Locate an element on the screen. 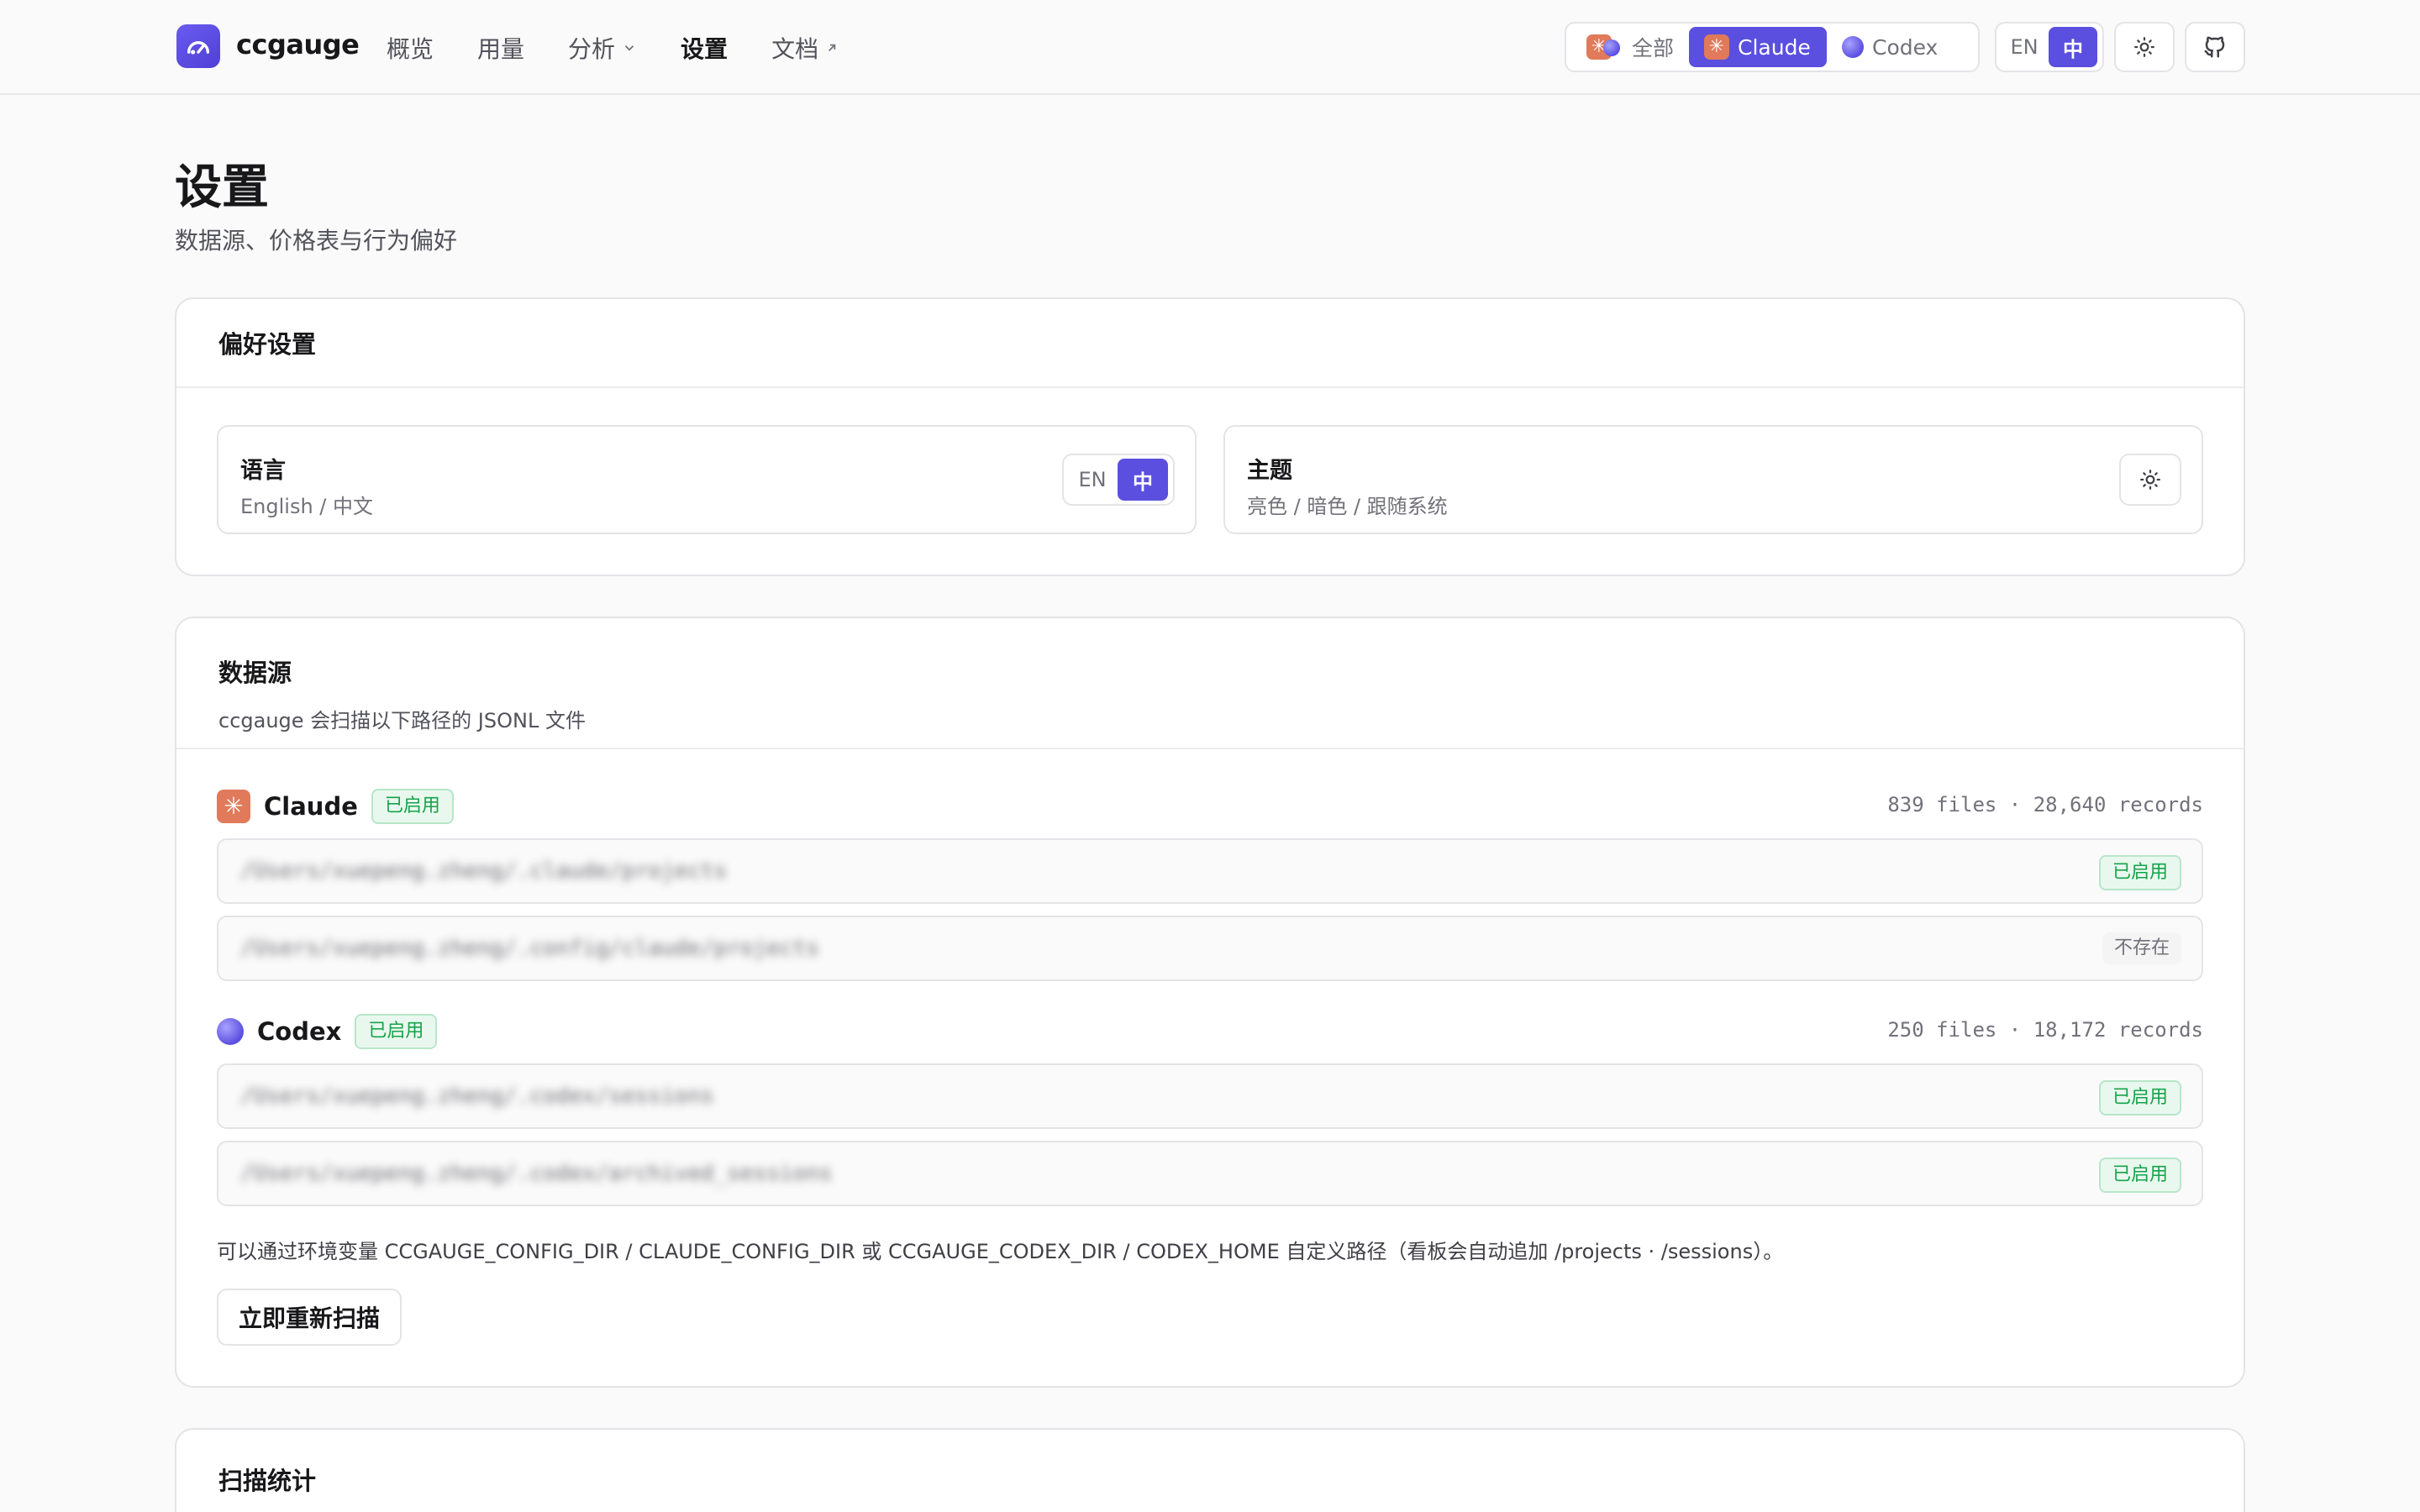 Image resolution: width=2420 pixels, height=1512 pixels. path-text: /Users/xuepeng.zheng/.claude/projects is located at coordinates (484, 871).